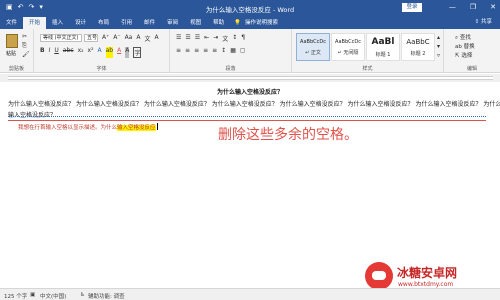  I want to click on decrease-indent-icon: ⇤, so click(206, 38).